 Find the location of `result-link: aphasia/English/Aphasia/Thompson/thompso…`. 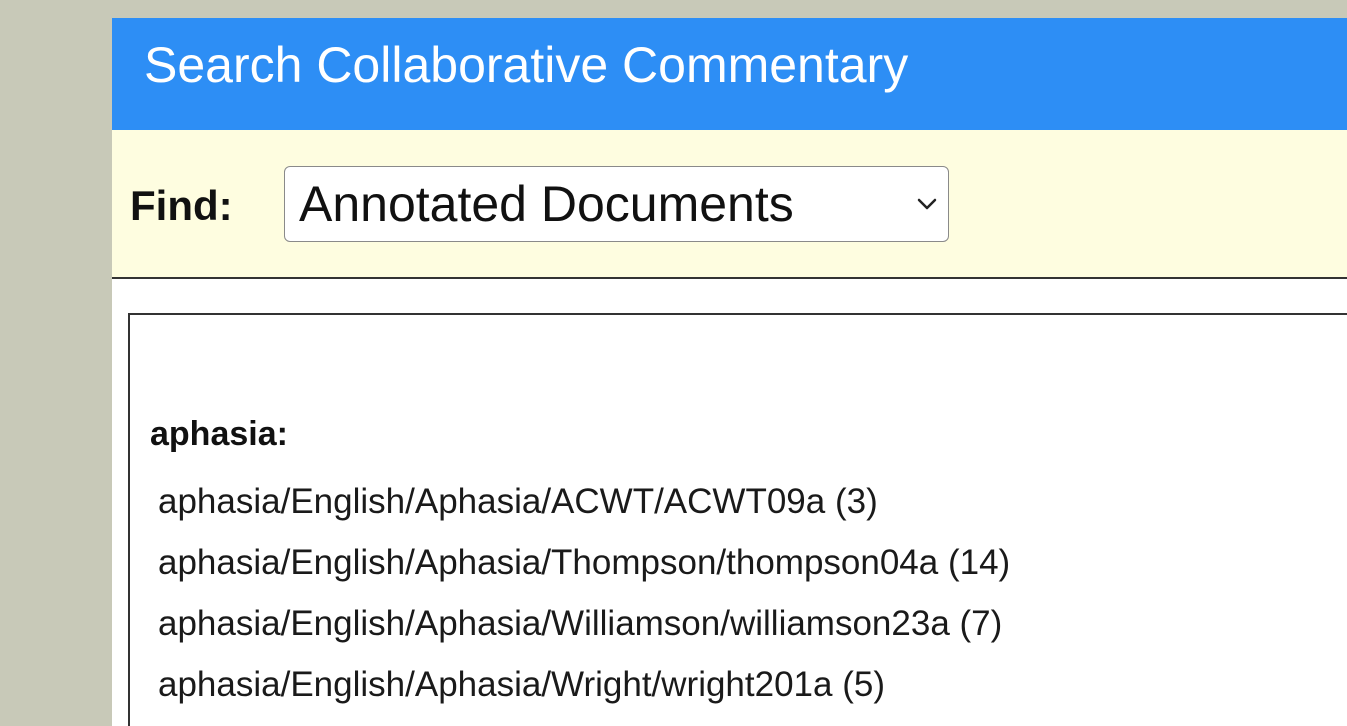

result-link: aphasia/English/Aphasia/Thompson/thompso… is located at coordinates (584, 562).